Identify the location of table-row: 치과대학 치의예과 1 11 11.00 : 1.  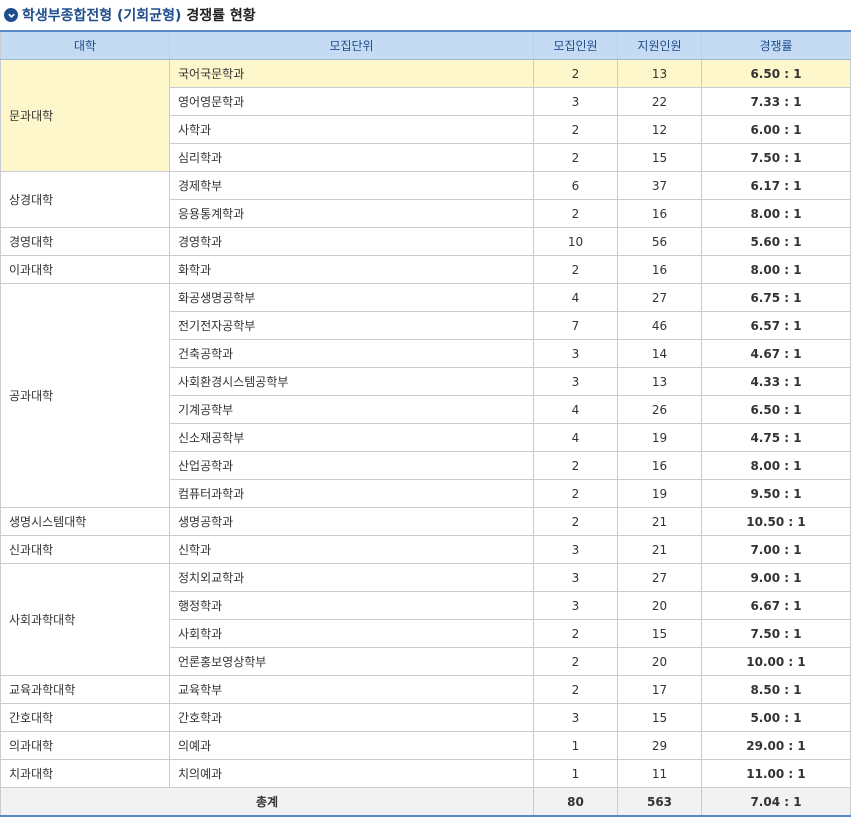
(425, 773).